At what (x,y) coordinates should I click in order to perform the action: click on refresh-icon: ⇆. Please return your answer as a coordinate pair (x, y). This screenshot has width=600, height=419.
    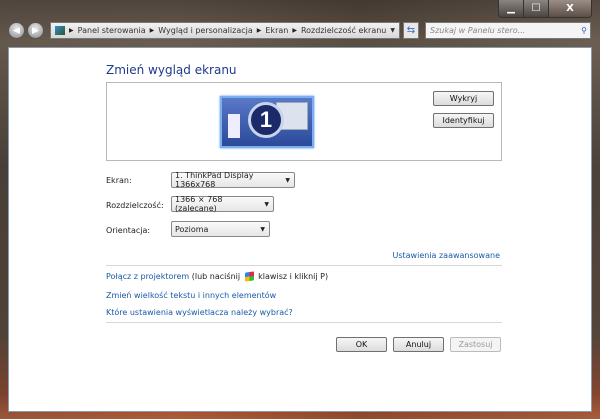
    Looking at the image, I should click on (411, 30).